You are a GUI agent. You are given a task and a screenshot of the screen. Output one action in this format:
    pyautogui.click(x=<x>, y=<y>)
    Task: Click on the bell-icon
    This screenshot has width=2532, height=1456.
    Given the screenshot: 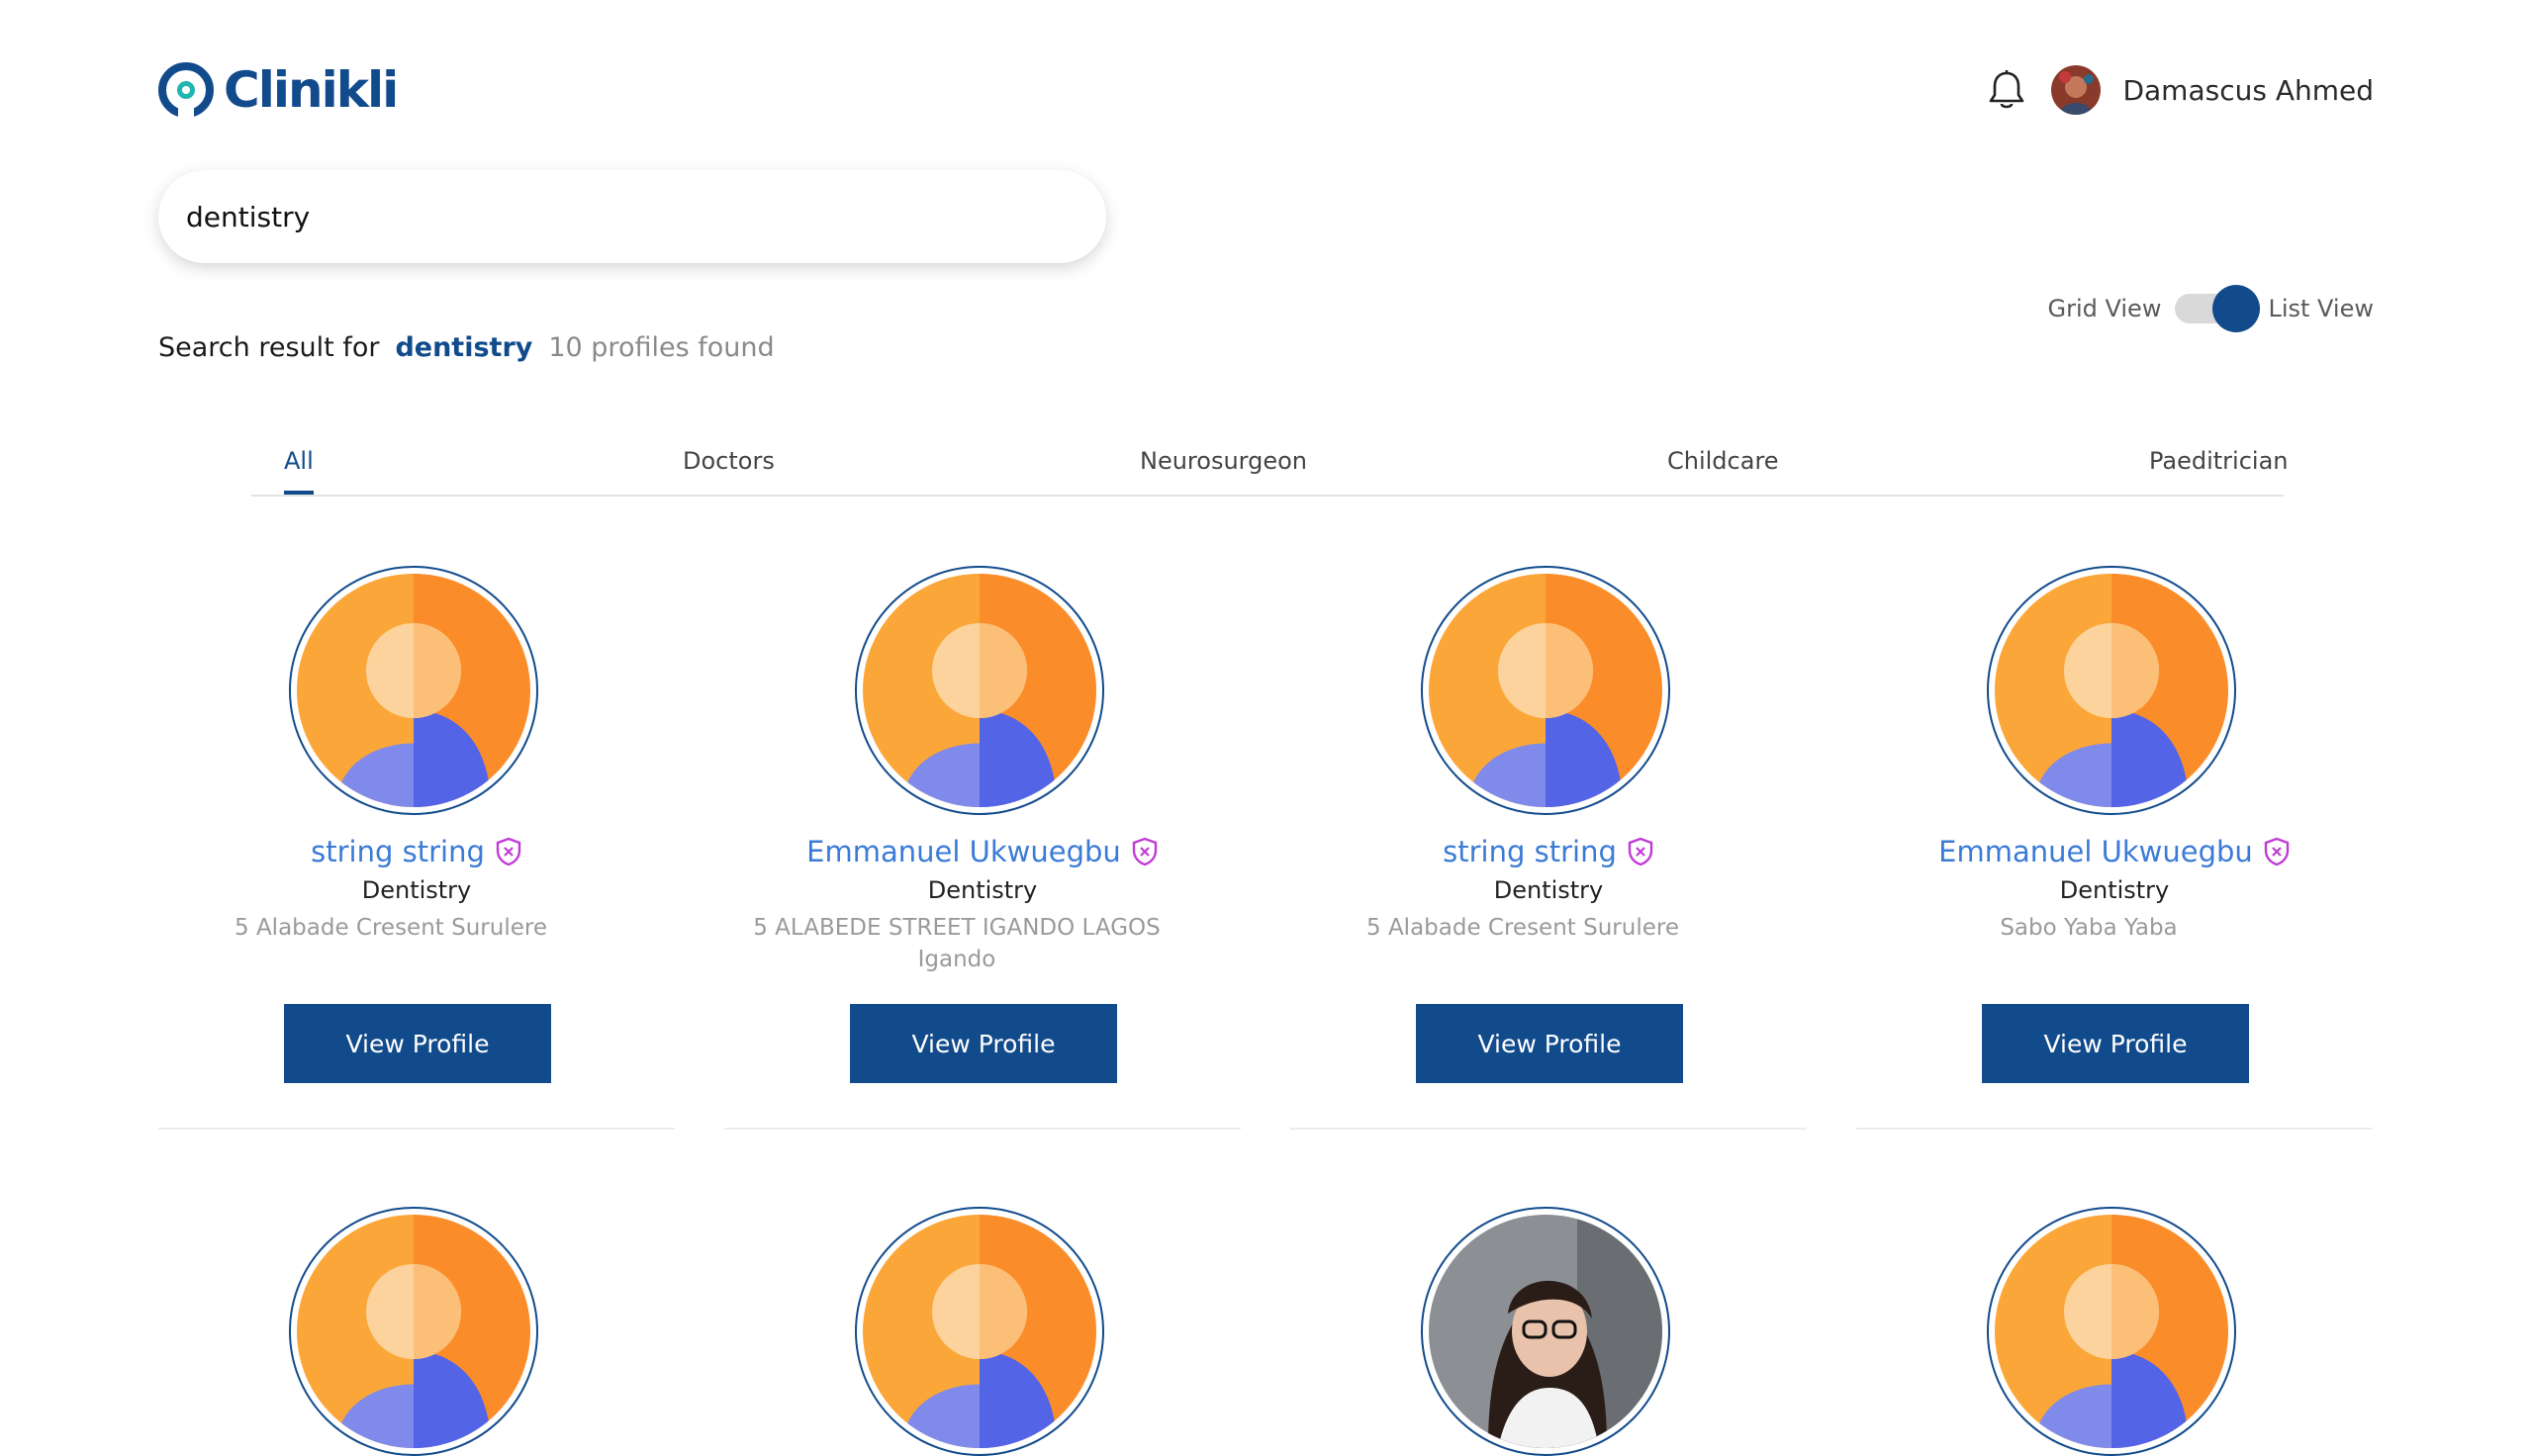 What is the action you would take?
    pyautogui.click(x=2006, y=90)
    